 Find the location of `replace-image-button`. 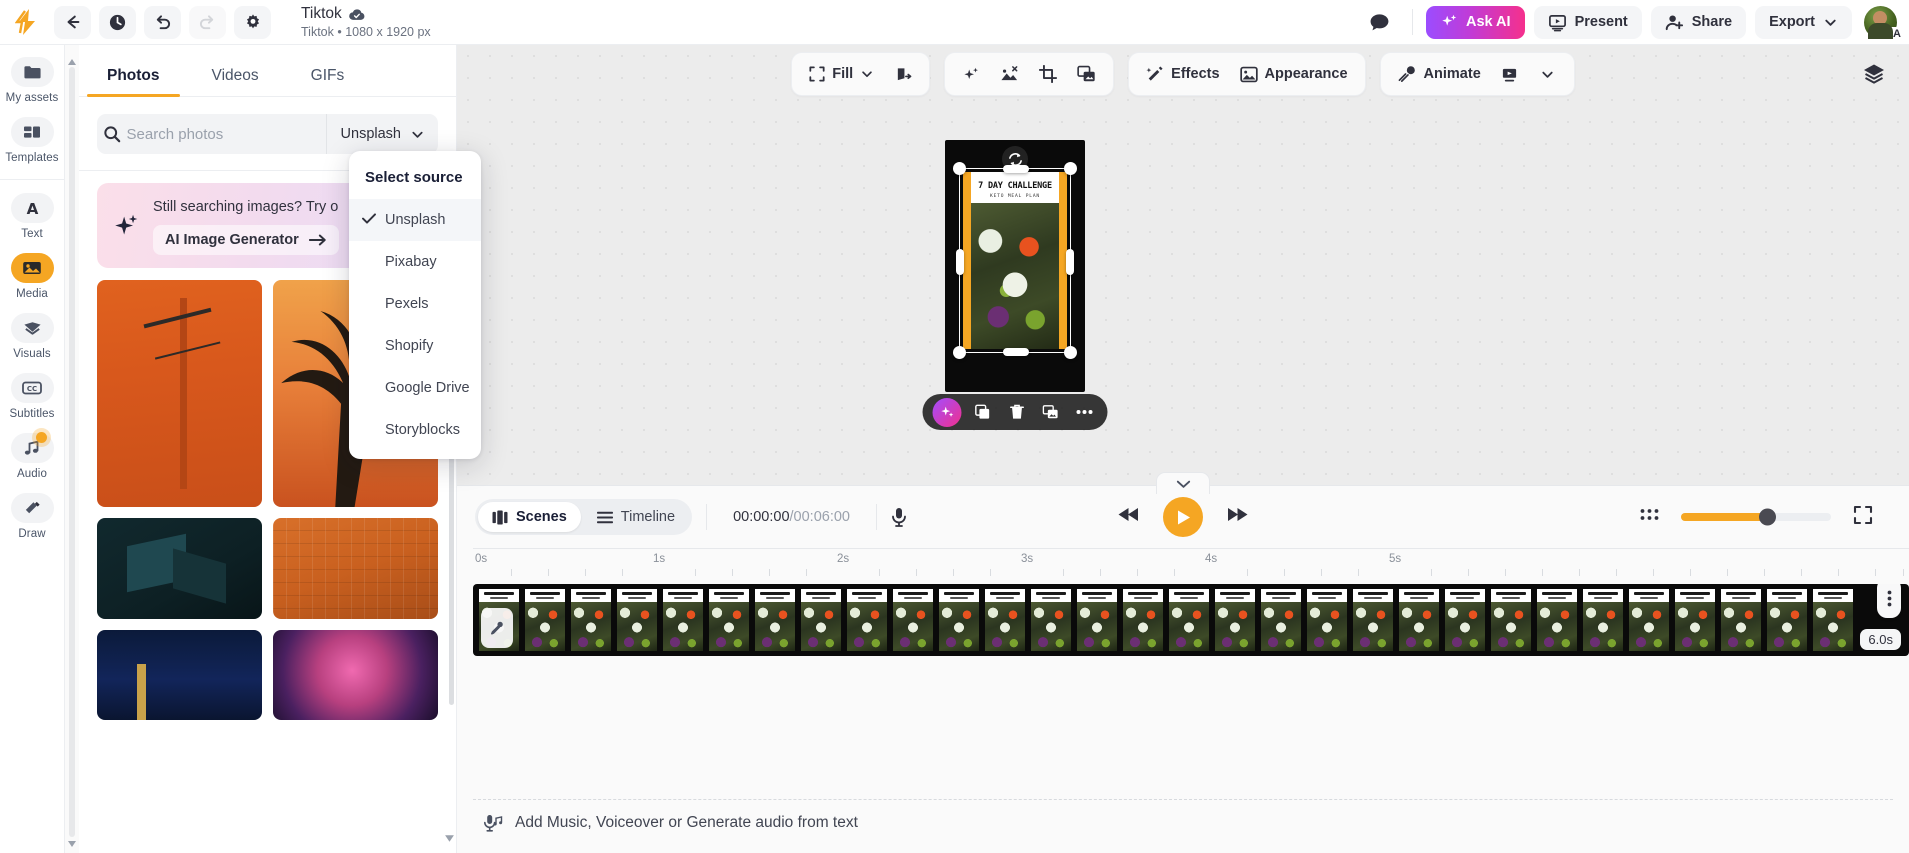

replace-image-button is located at coordinates (1086, 74).